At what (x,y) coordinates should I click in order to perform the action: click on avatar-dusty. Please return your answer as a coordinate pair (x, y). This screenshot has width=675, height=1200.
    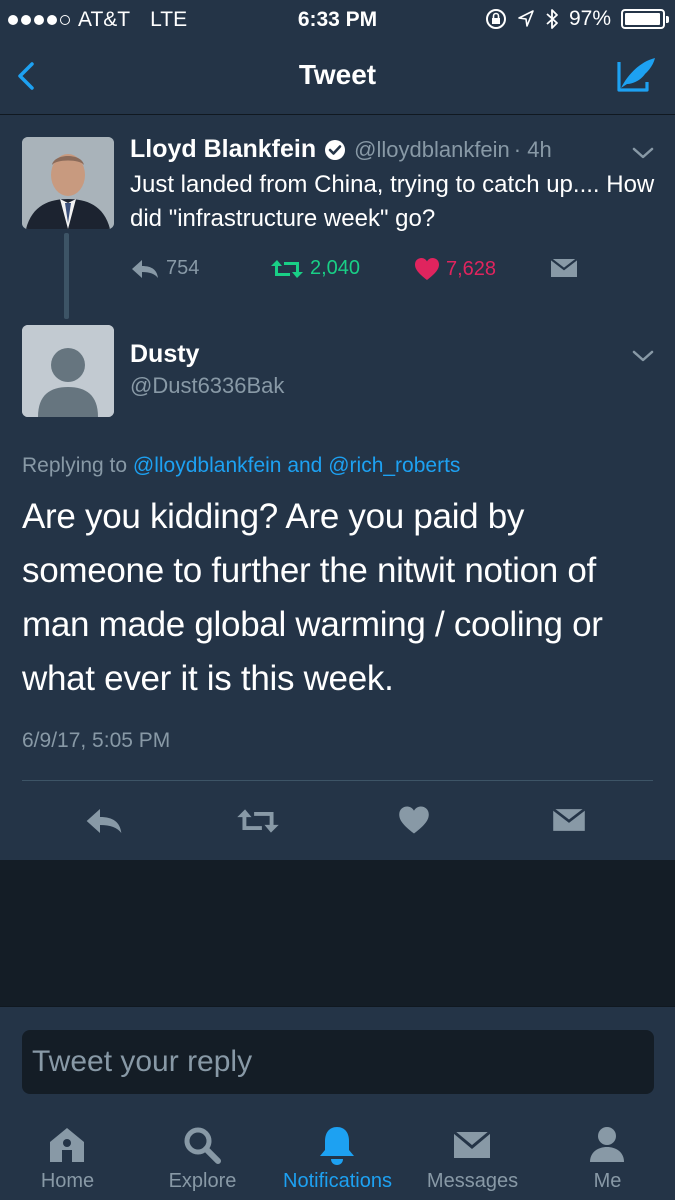
    Looking at the image, I should click on (68, 371).